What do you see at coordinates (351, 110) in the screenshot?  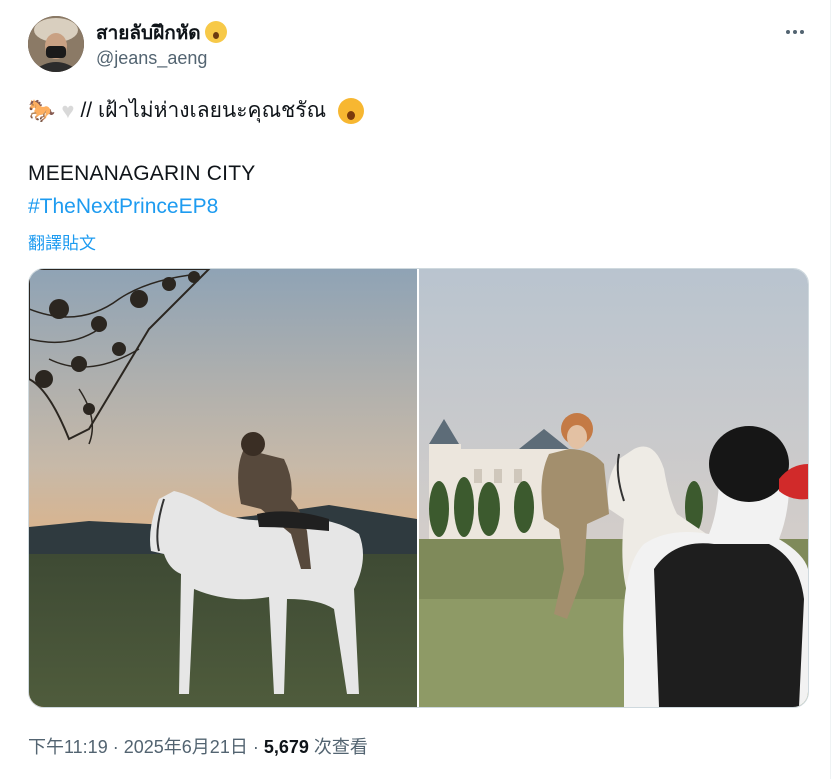 I see `face-with-open-mouth-icon` at bounding box center [351, 110].